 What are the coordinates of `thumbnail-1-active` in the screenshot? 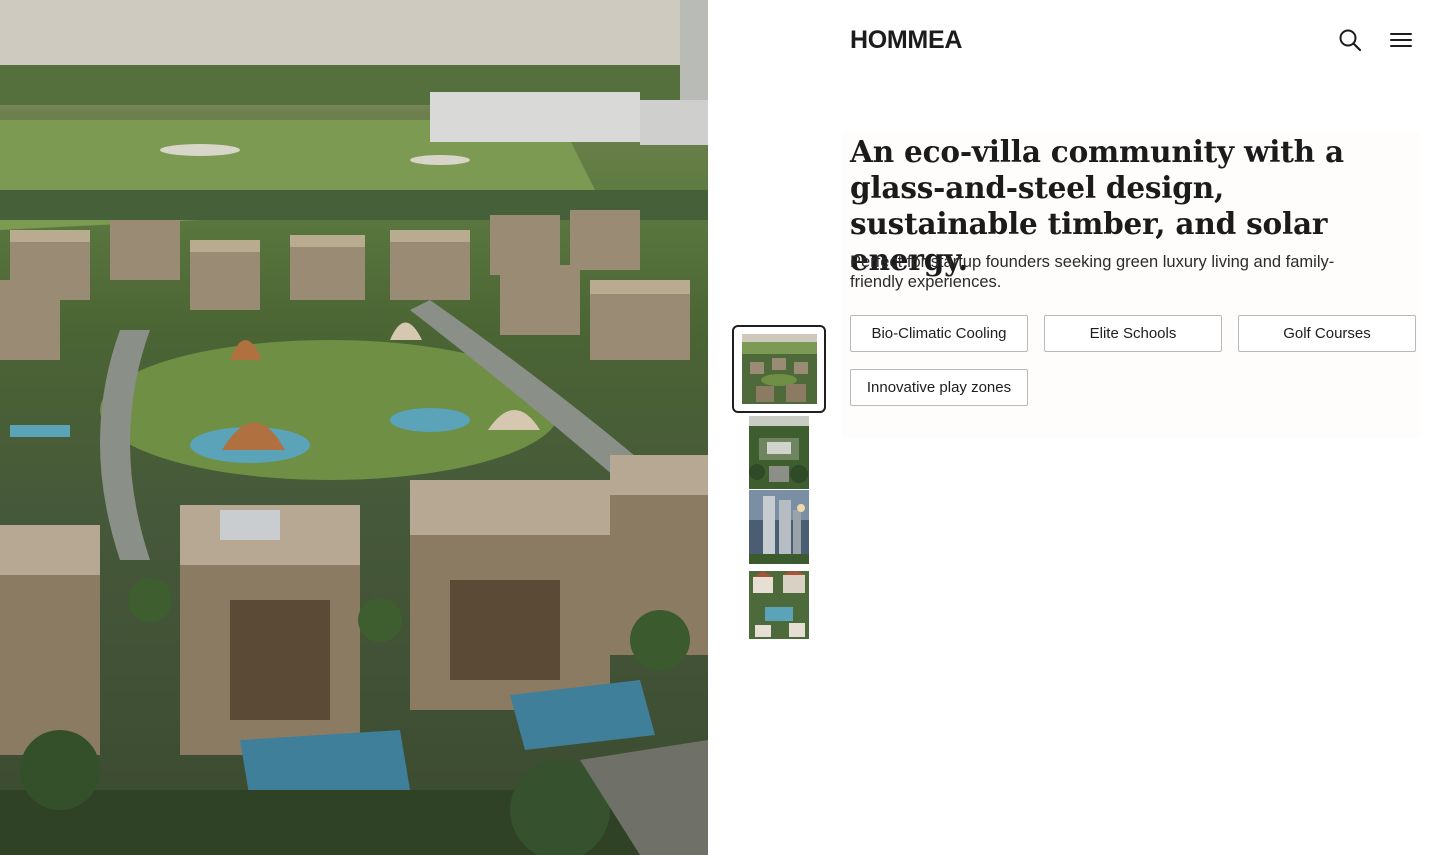 It's located at (779, 369).